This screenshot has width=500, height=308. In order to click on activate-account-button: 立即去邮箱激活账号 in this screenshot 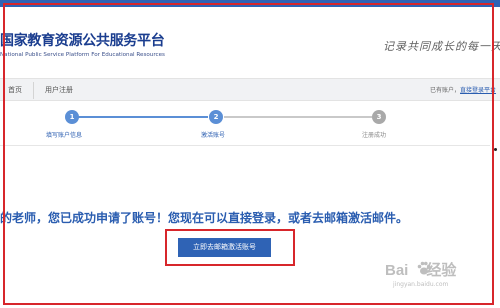, I will do `click(224, 247)`.